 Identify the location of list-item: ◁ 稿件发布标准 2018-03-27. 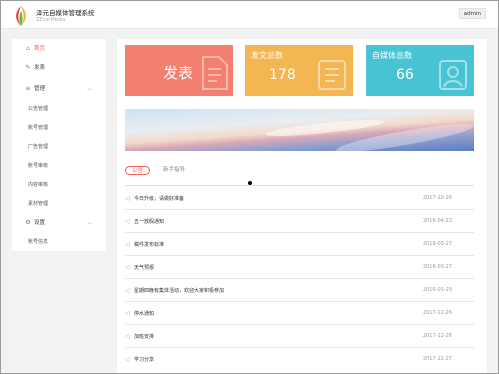
(299, 244).